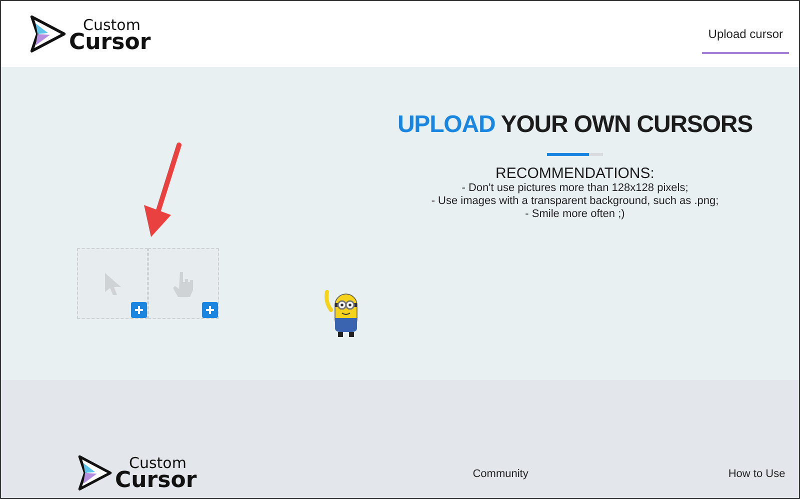 Image resolution: width=800 pixels, height=499 pixels. I want to click on recommendation-text: - Don't use pictures more than 128x128 pixels;, so click(575, 188).